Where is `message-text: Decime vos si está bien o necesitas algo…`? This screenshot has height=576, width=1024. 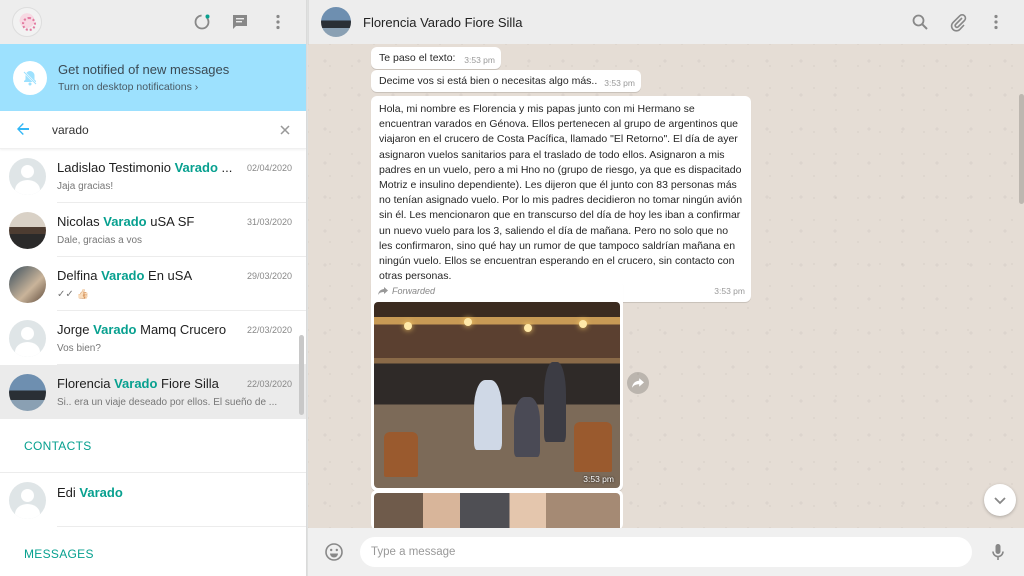
message-text: Decime vos si está bien o necesitas algo… is located at coordinates (488, 81).